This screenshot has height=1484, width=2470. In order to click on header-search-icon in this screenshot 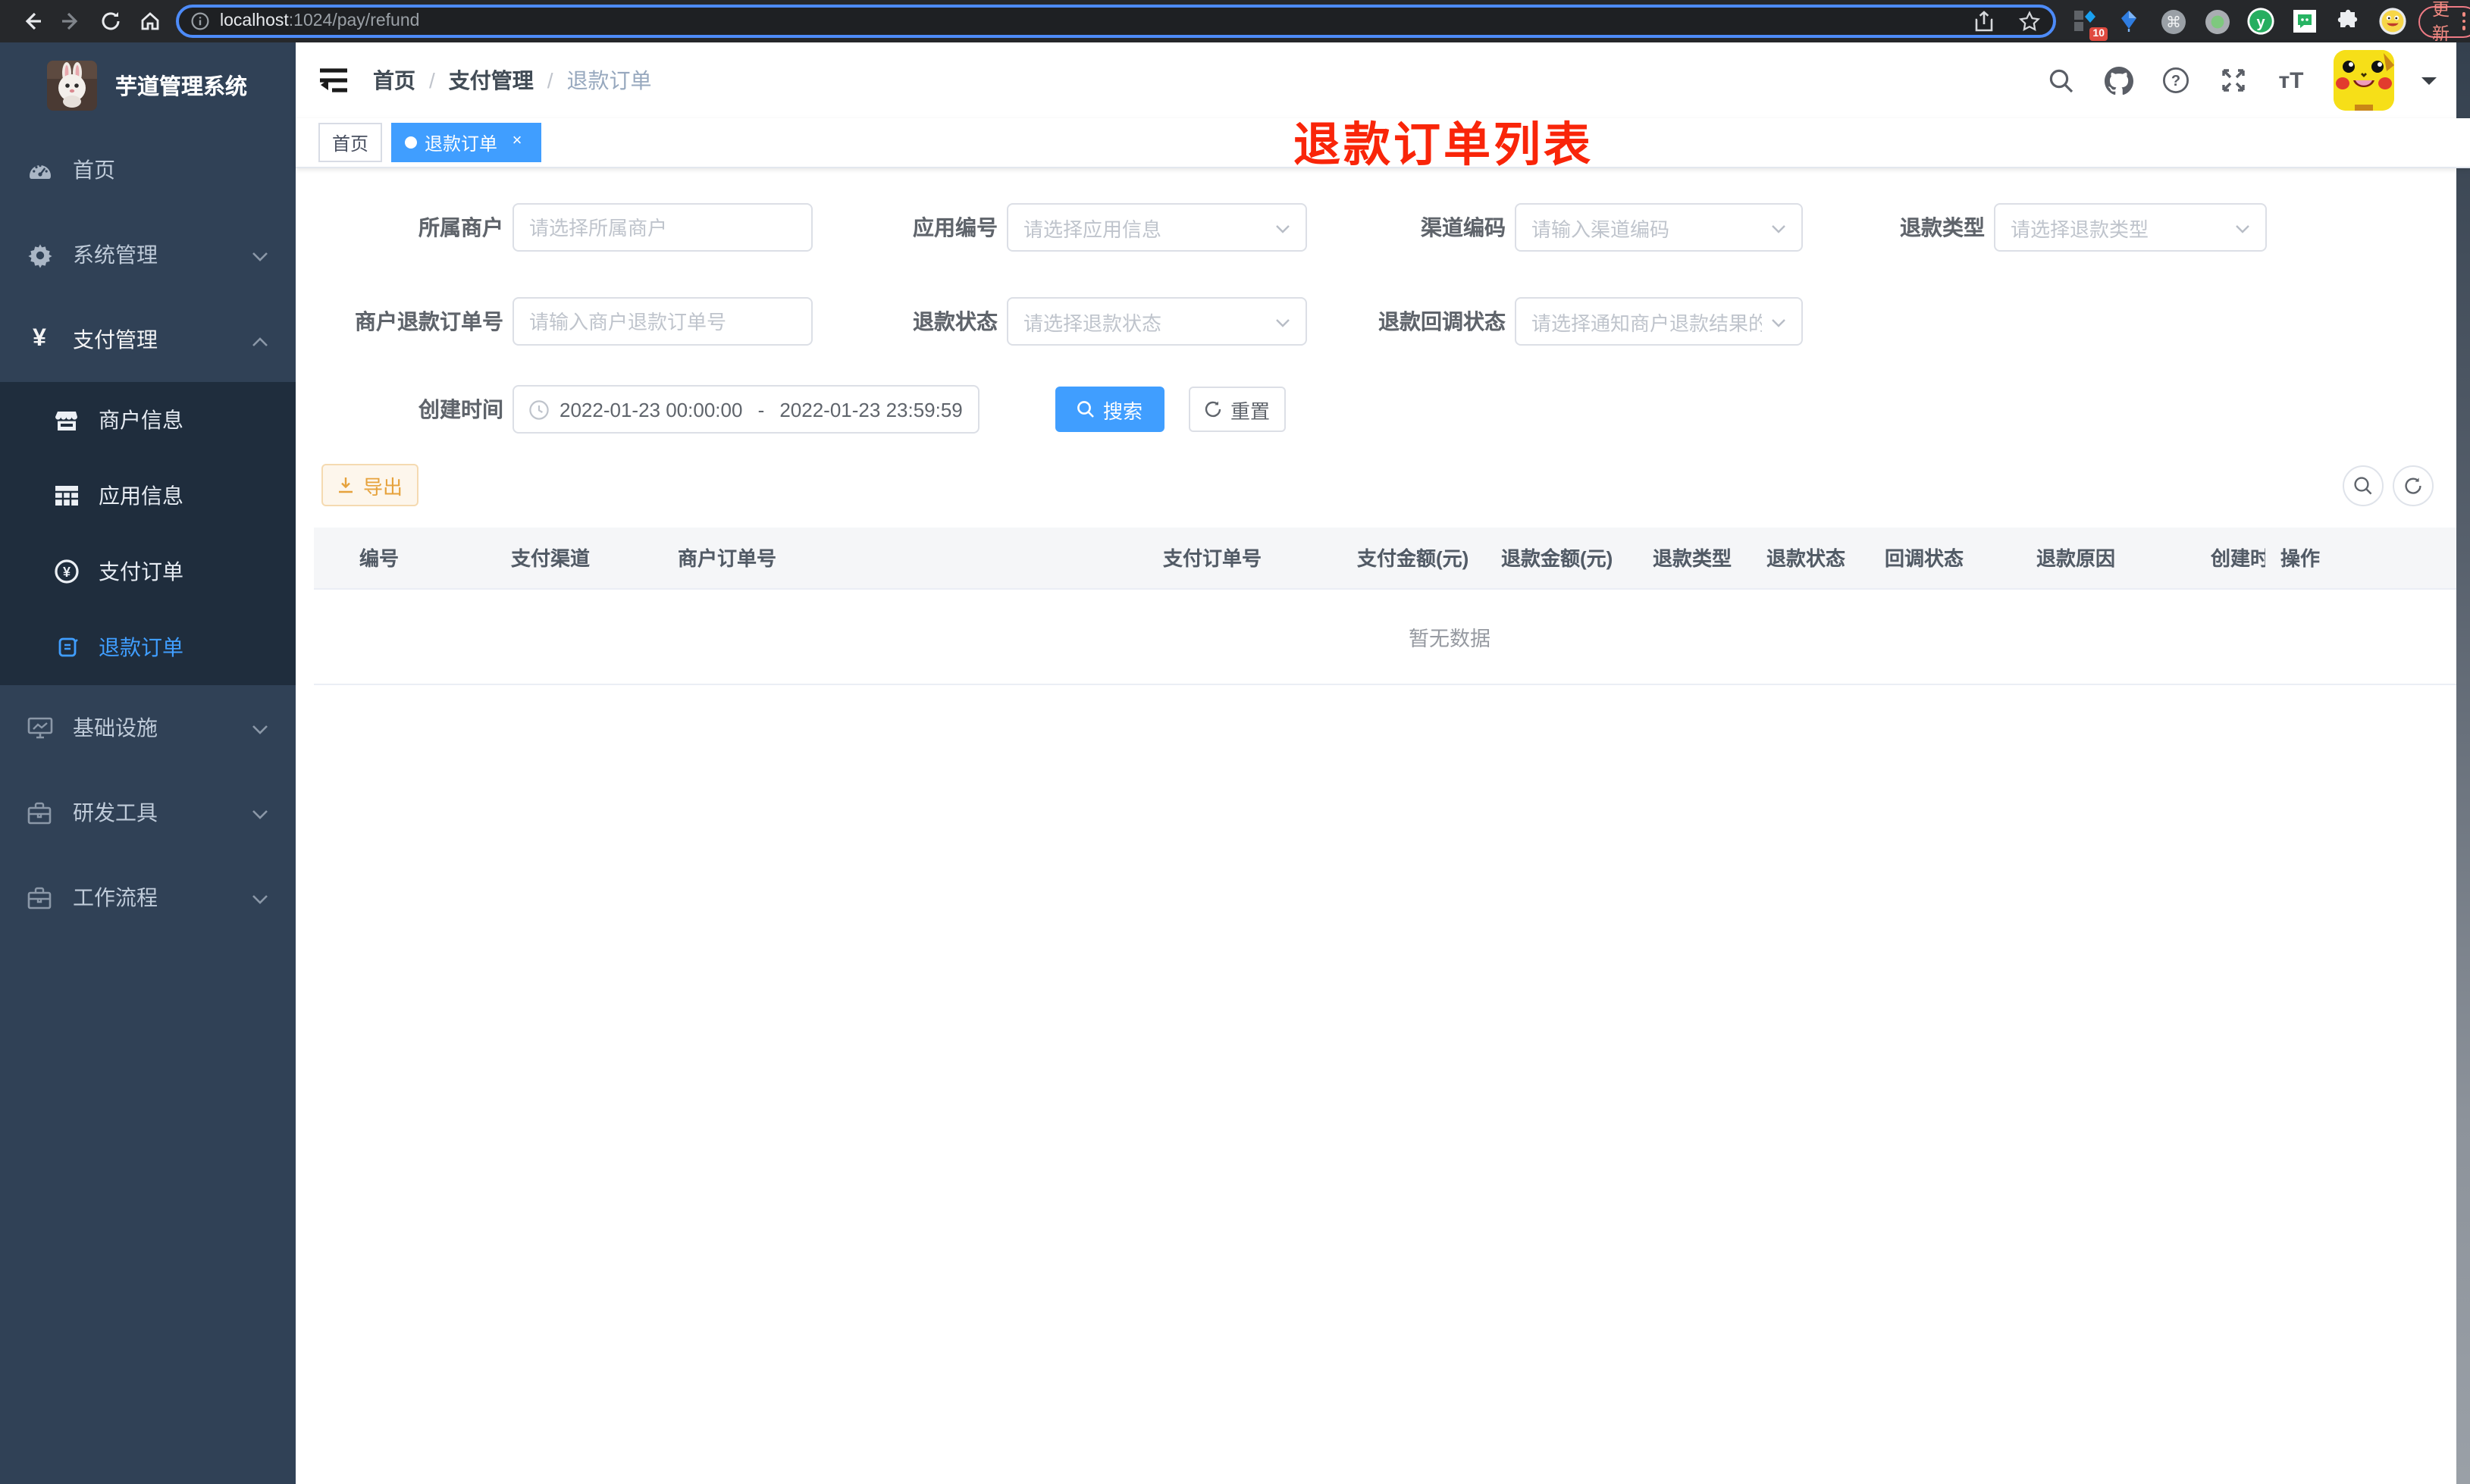, I will do `click(2060, 80)`.